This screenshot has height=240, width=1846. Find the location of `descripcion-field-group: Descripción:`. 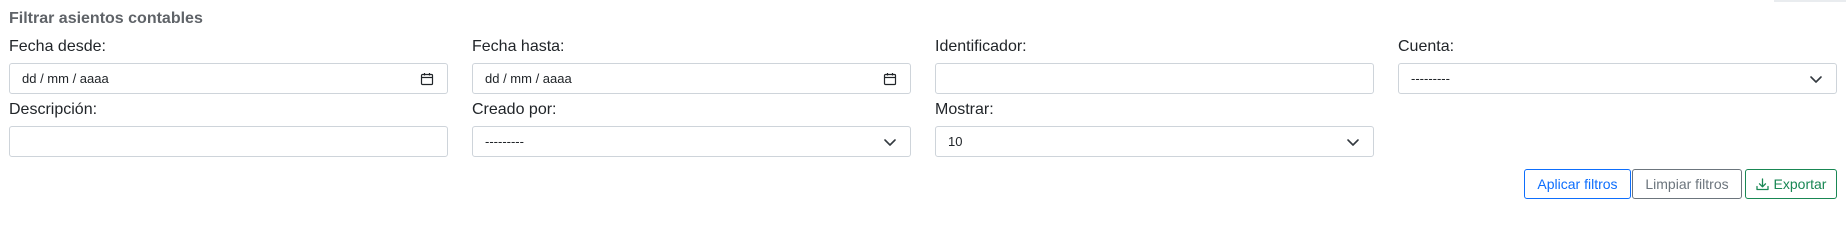

descripcion-field-group: Descripción: is located at coordinates (228, 128).